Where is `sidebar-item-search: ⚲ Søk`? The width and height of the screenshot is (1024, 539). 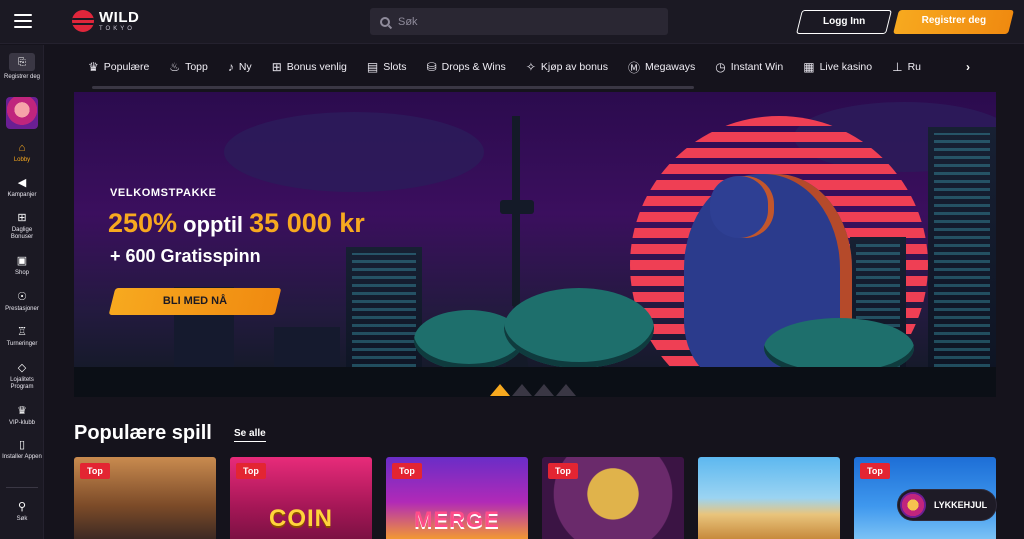 sidebar-item-search: ⚲ Søk is located at coordinates (22, 512).